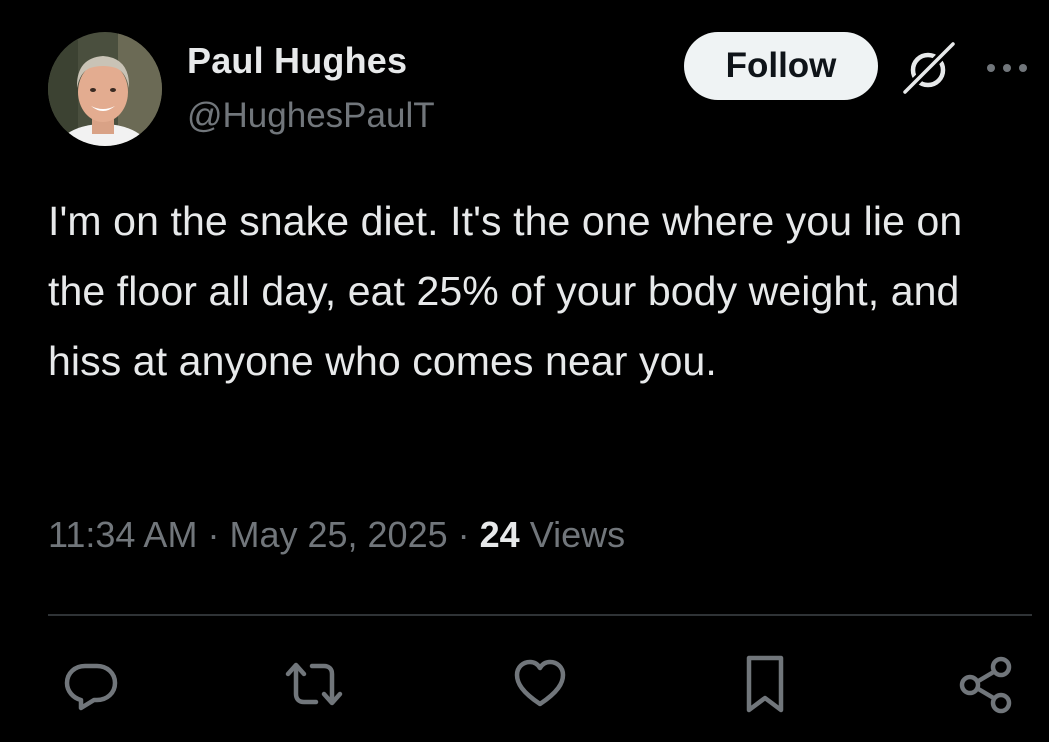 This screenshot has height=742, width=1049. I want to click on tweet-date: May 25, 2025, so click(338, 534).